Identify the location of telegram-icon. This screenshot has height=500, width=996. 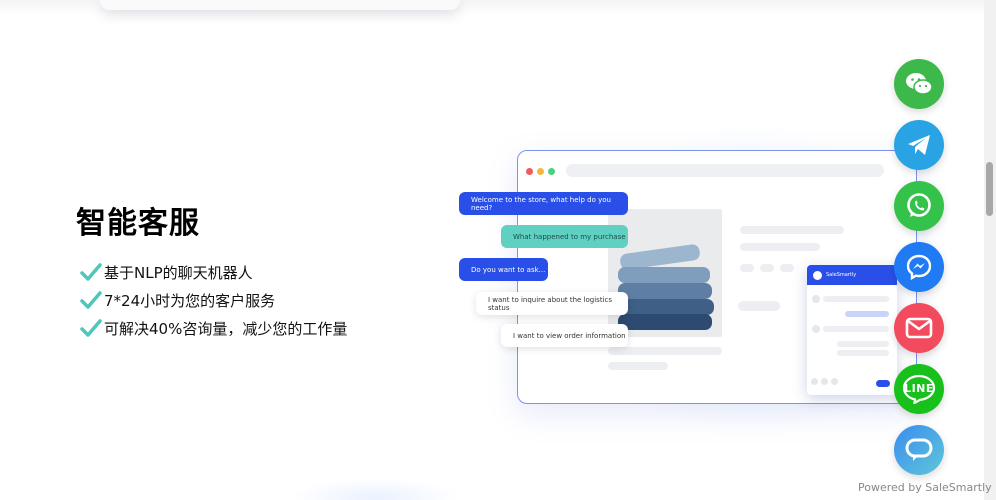
(919, 145).